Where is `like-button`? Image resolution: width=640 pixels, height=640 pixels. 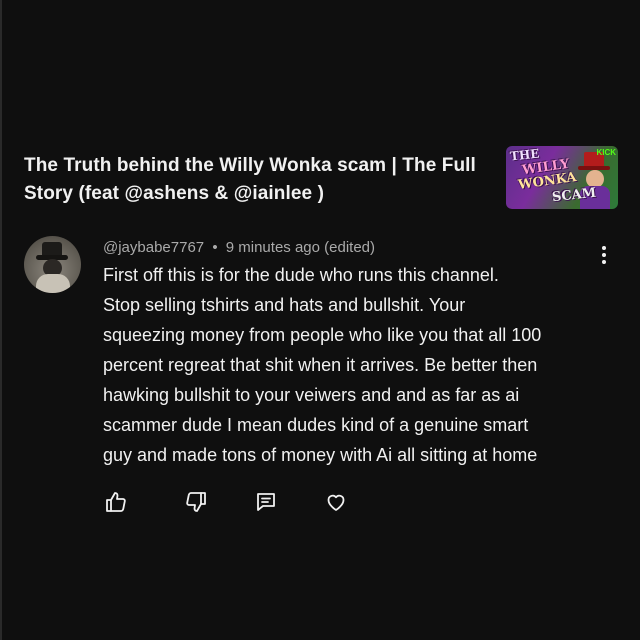 like-button is located at coordinates (116, 502).